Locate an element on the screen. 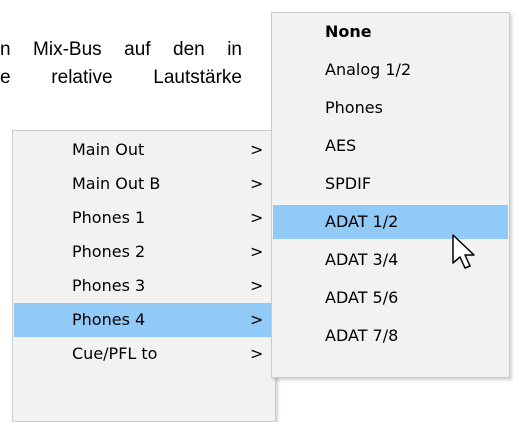 The width and height of the screenshot is (523, 422). menu-item-cue-pfl-to: Cue/PFL to > is located at coordinates (144, 354).